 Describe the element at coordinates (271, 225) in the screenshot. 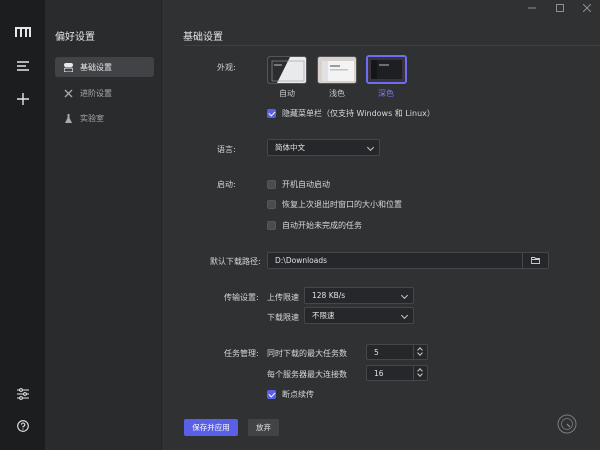

I see `auto-resume-checkbox` at that location.